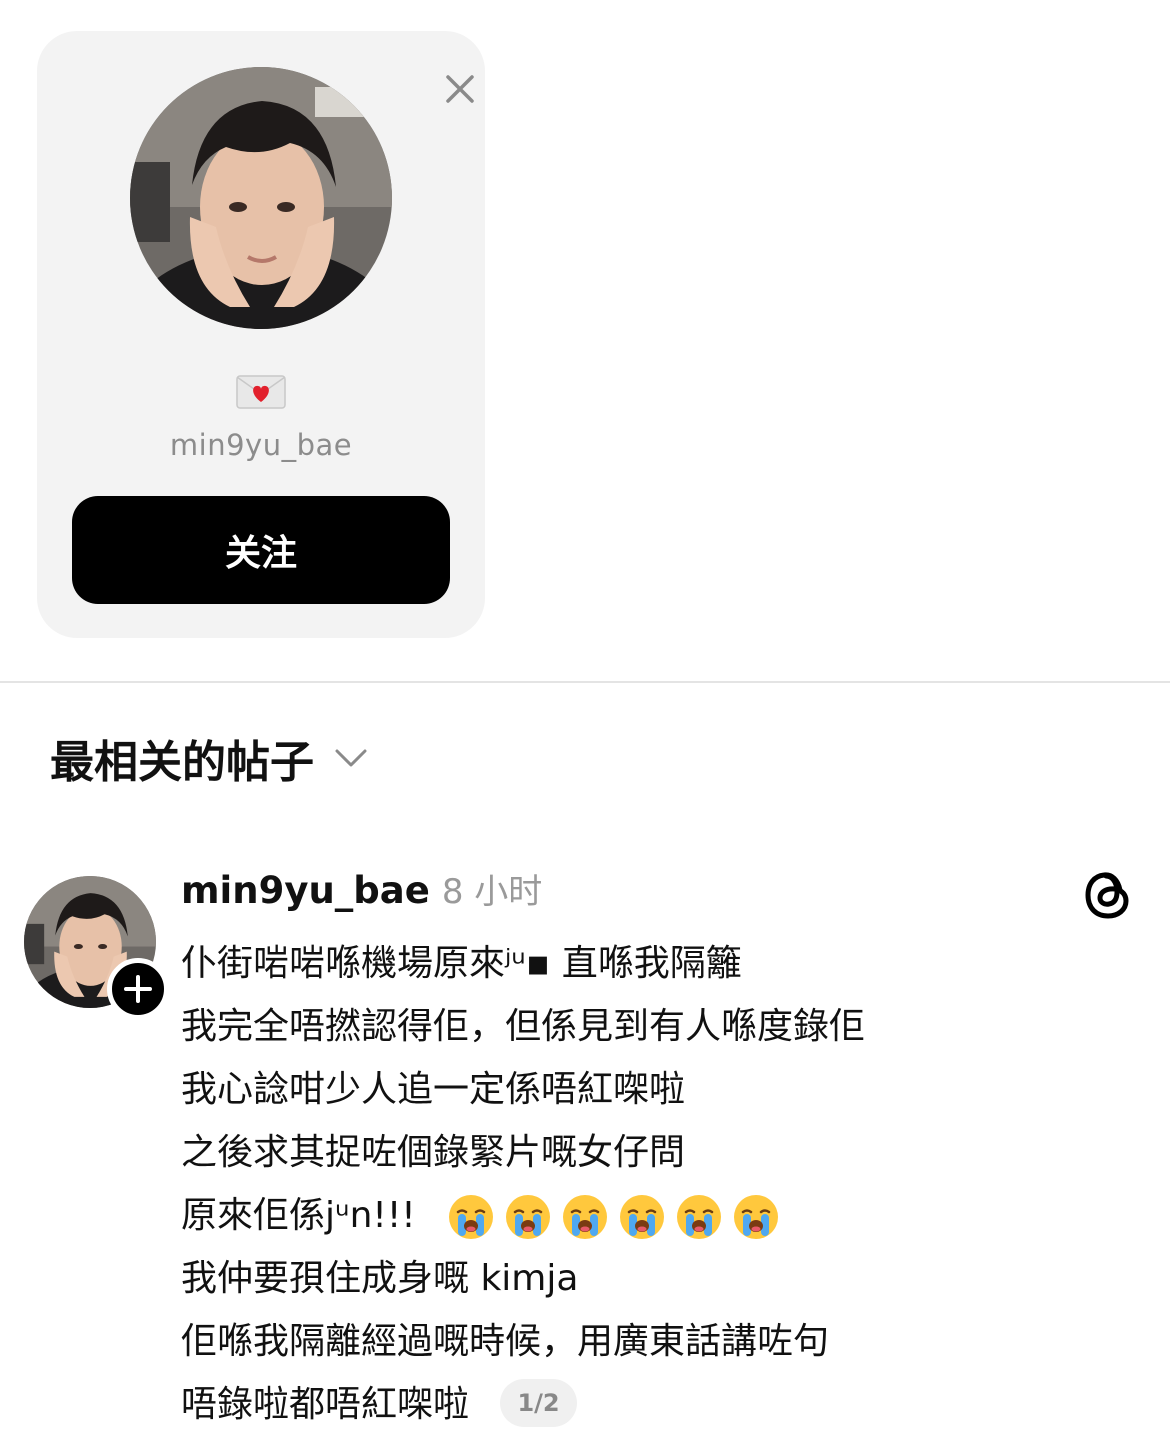  I want to click on post-text-line-last: 唔錄啦都唔紅㗎啦 1/2, so click(661, 1404).